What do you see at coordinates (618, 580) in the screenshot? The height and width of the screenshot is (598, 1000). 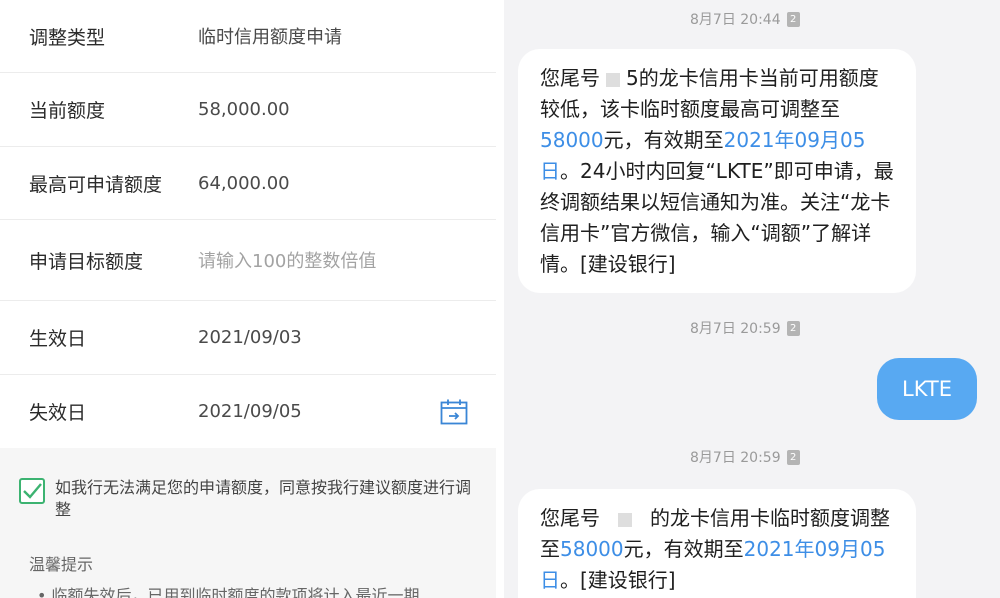 I see `message-text: 。[建设银行]` at bounding box center [618, 580].